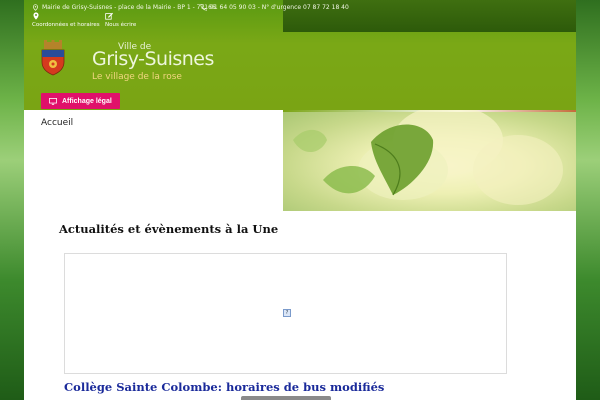  Describe the element at coordinates (66, 20) in the screenshot. I see `hours-link: Coordonnées et horaires` at that location.